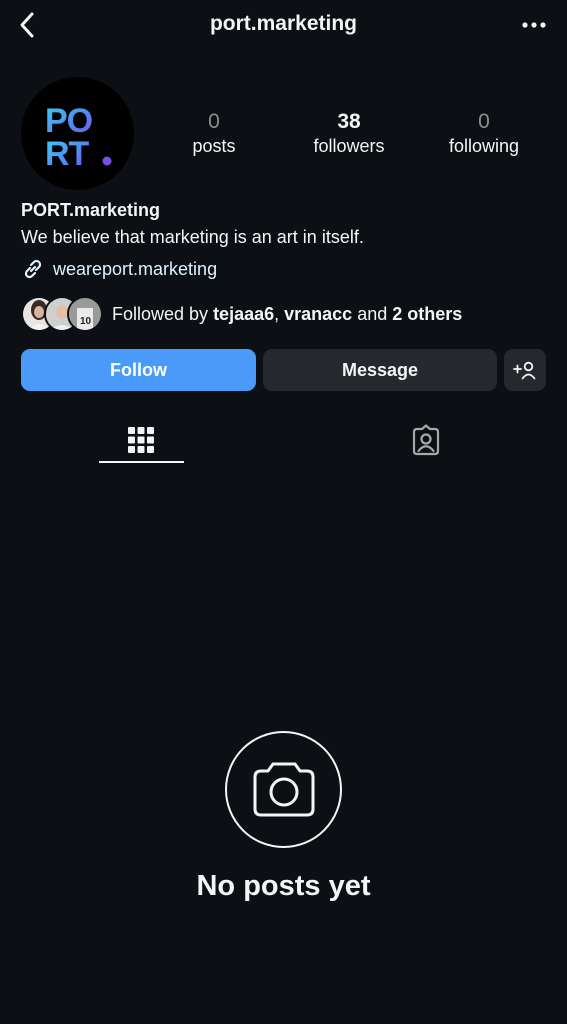 The width and height of the screenshot is (567, 1024). What do you see at coordinates (283, 886) in the screenshot?
I see `empty-state-text: No posts yet` at bounding box center [283, 886].